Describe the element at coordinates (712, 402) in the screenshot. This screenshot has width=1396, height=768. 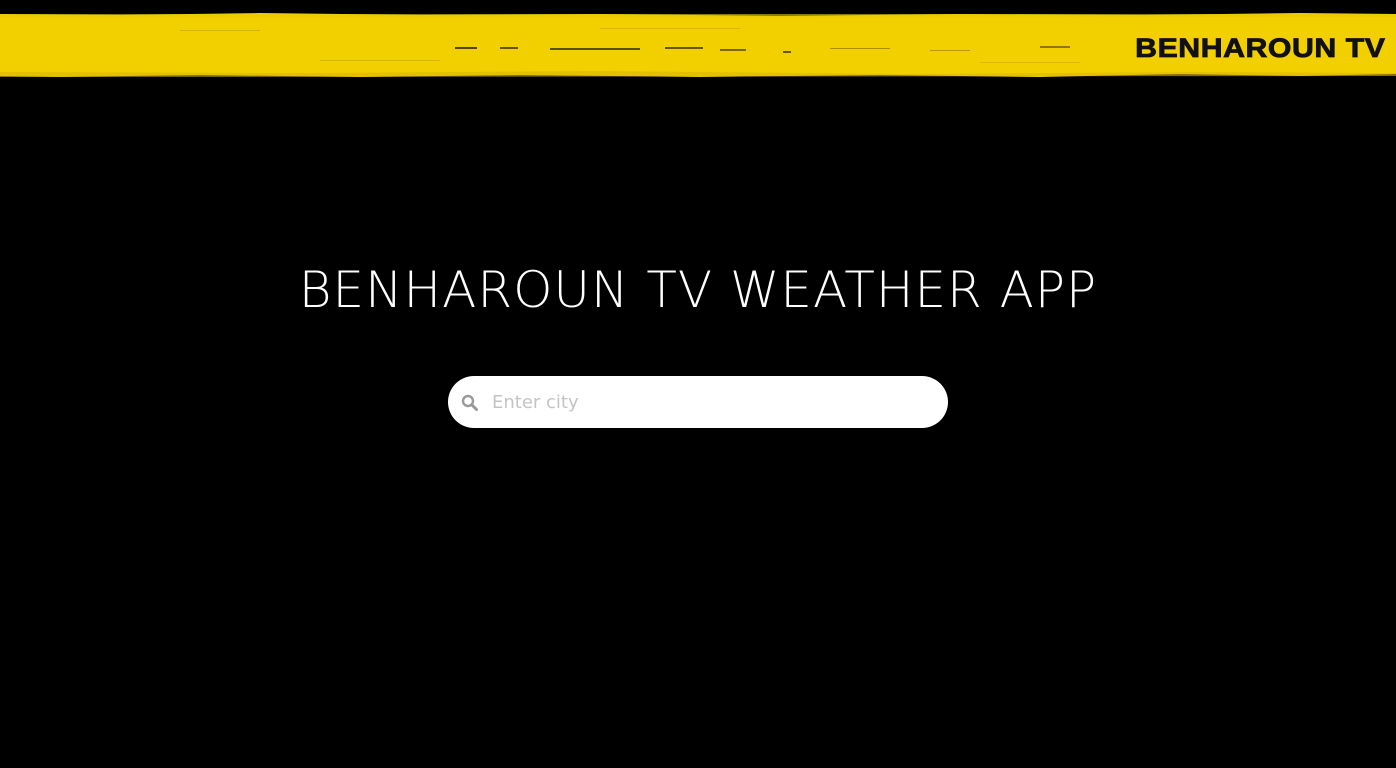
I see `city-search-input` at that location.